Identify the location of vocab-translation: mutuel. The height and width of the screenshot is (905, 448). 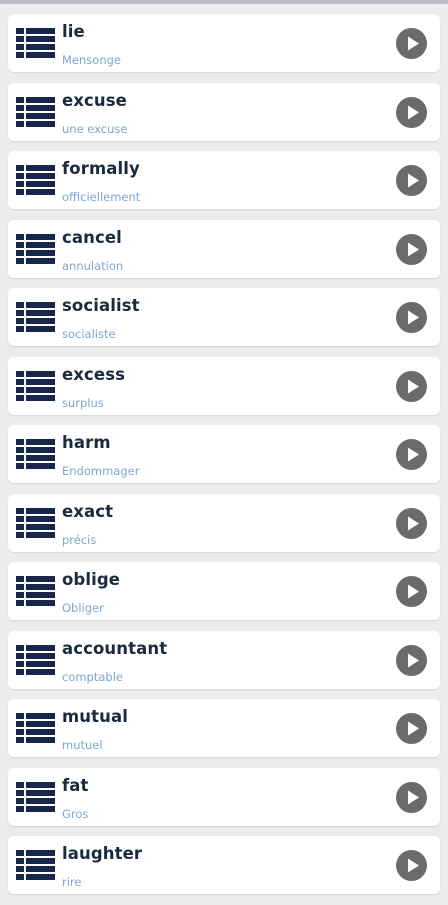
(82, 745).